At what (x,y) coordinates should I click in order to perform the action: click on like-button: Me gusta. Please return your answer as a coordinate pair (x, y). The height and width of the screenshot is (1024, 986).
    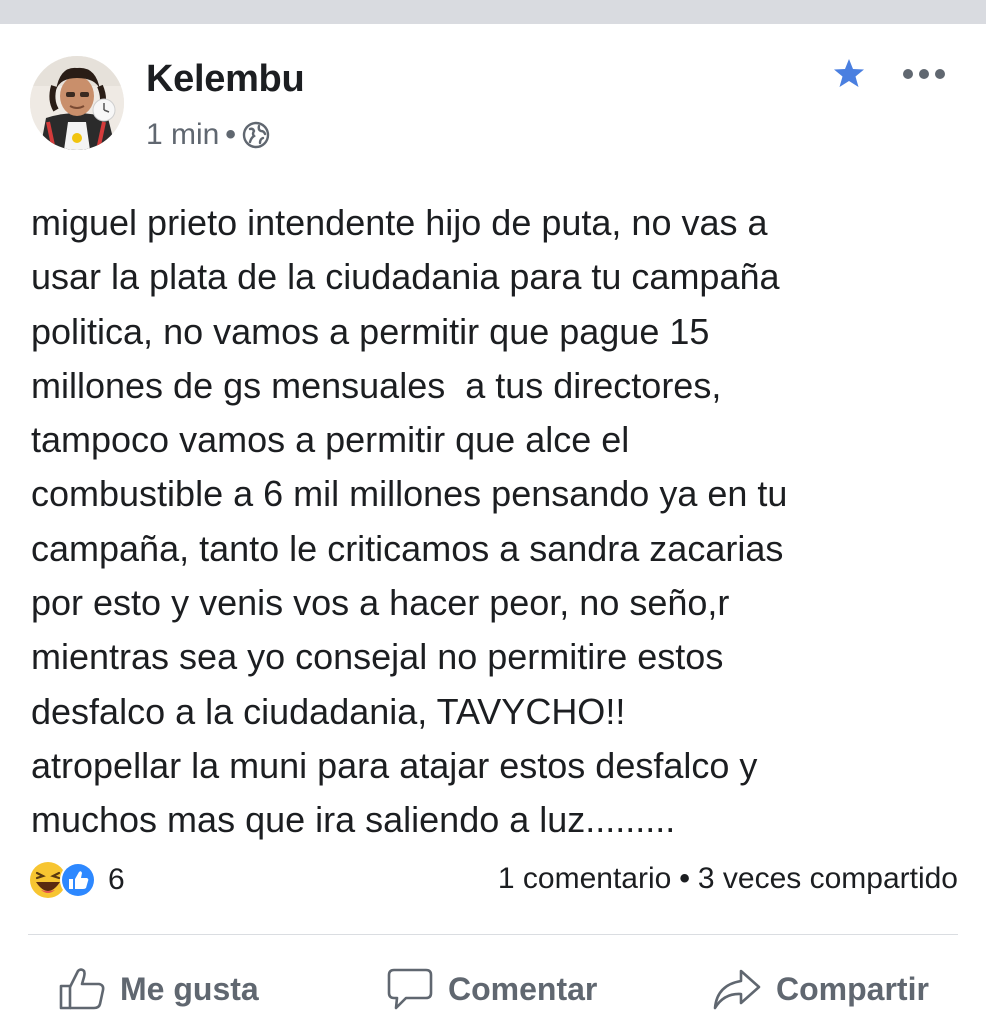
    Looking at the image, I should click on (158, 989).